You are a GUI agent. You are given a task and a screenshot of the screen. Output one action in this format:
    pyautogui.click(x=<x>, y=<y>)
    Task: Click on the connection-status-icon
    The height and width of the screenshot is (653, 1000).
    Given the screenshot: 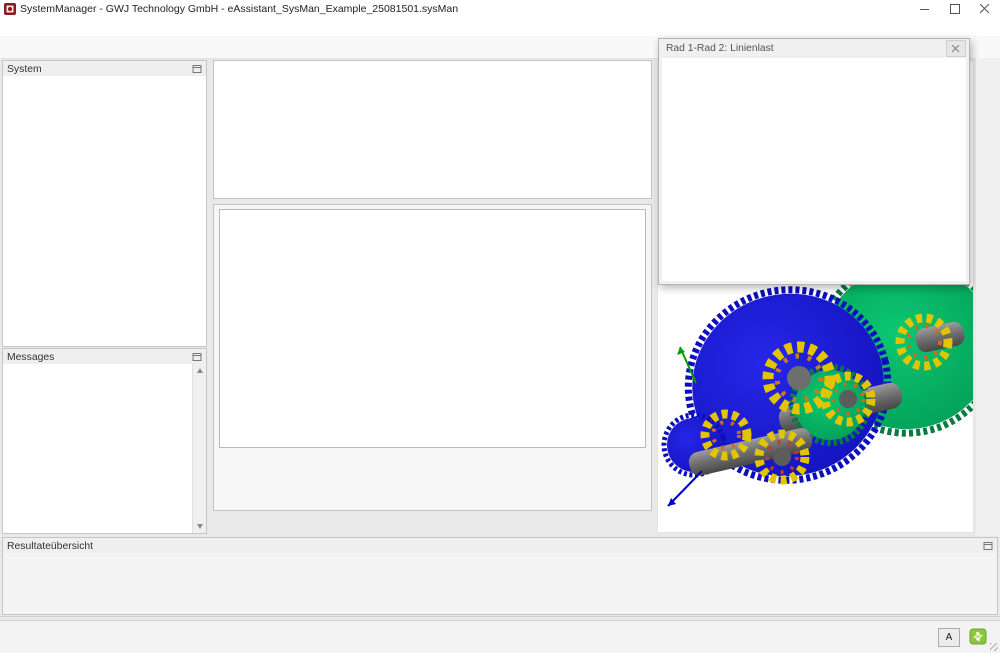 What is the action you would take?
    pyautogui.click(x=978, y=636)
    